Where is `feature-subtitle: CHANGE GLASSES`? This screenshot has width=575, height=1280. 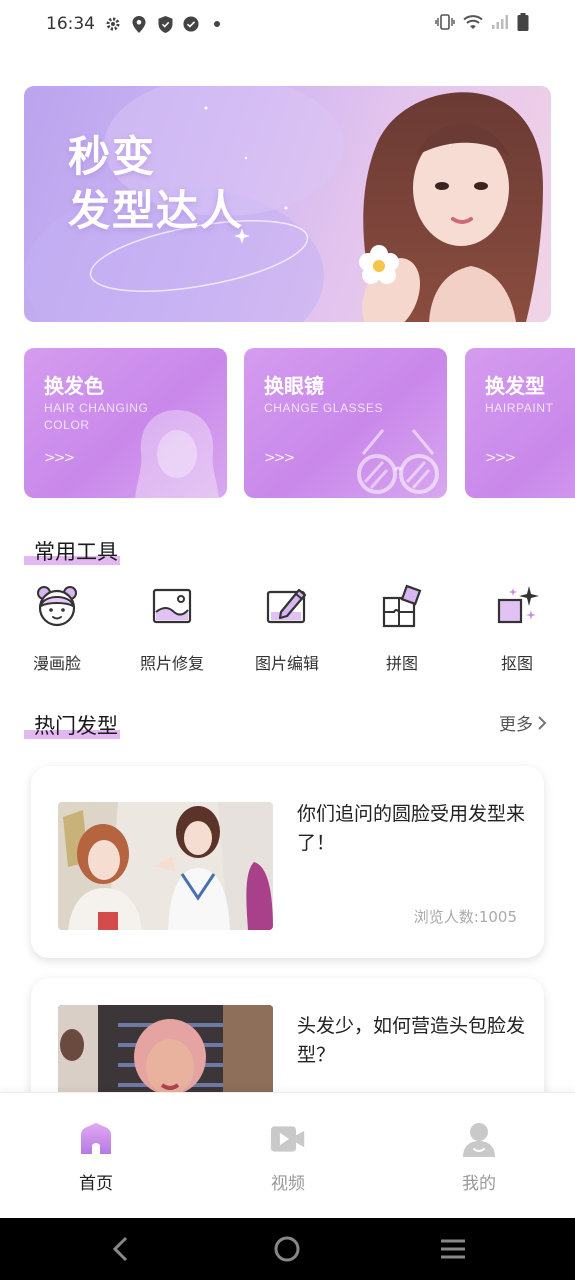
feature-subtitle: CHANGE GLASSES is located at coordinates (324, 408).